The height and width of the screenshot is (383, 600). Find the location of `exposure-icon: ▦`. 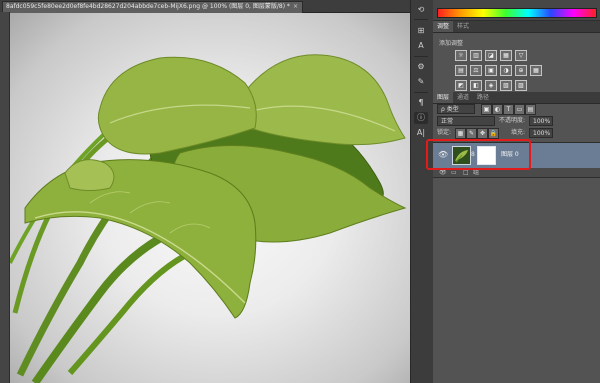

exposure-icon: ▦ is located at coordinates (506, 55).